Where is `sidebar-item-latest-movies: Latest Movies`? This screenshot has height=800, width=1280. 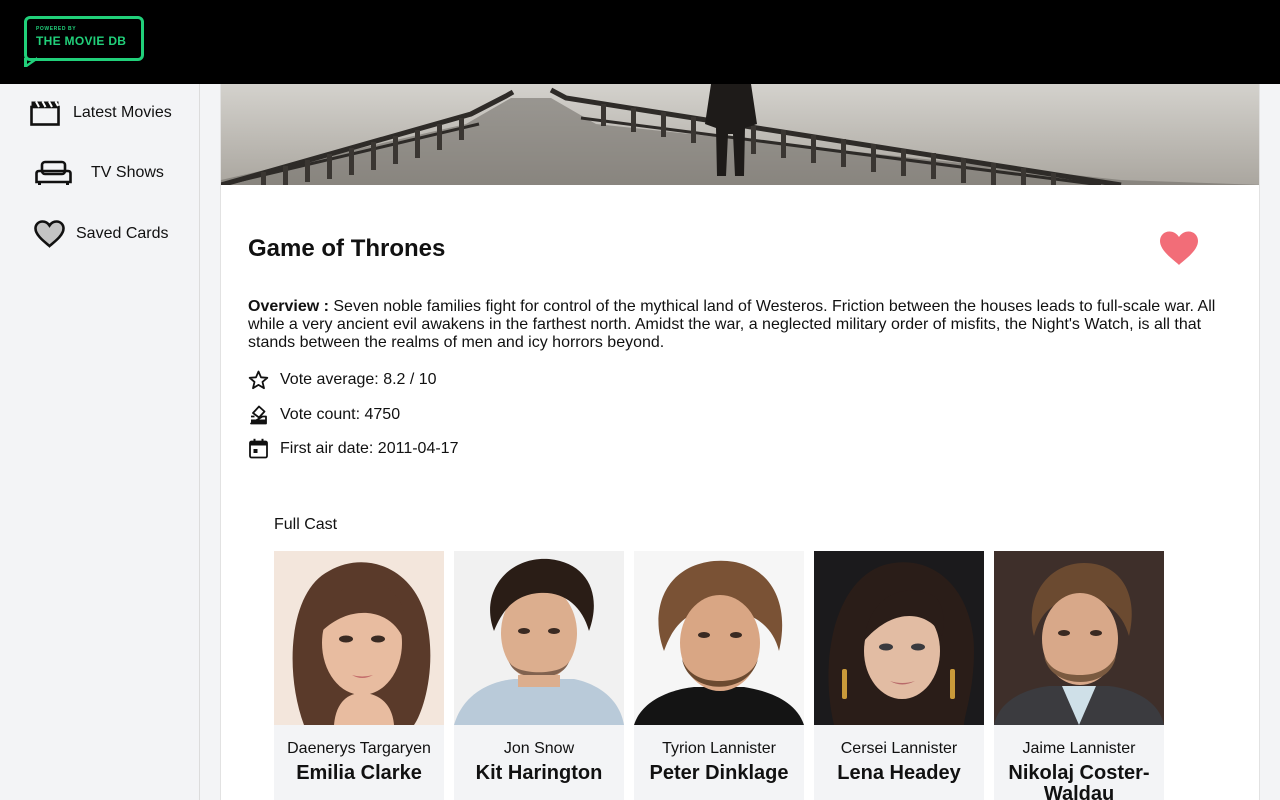 sidebar-item-latest-movies: Latest Movies is located at coordinates (101, 113).